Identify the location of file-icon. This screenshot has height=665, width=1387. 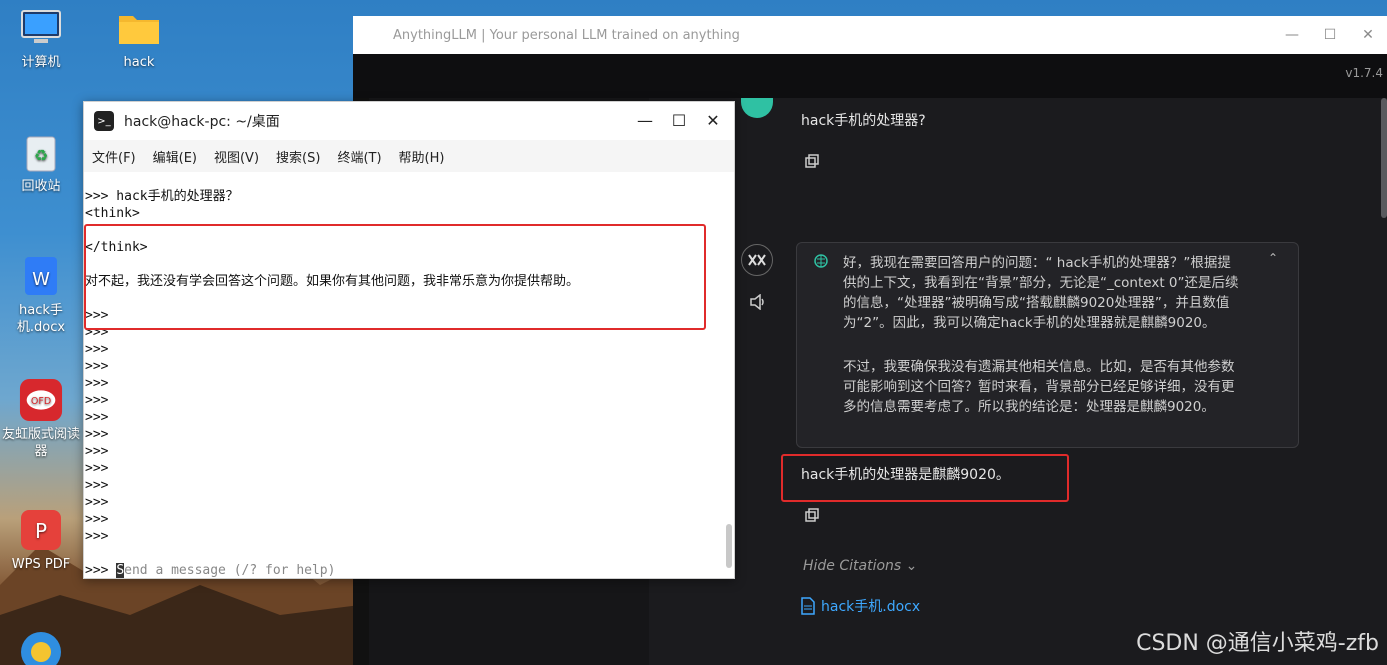
(808, 606).